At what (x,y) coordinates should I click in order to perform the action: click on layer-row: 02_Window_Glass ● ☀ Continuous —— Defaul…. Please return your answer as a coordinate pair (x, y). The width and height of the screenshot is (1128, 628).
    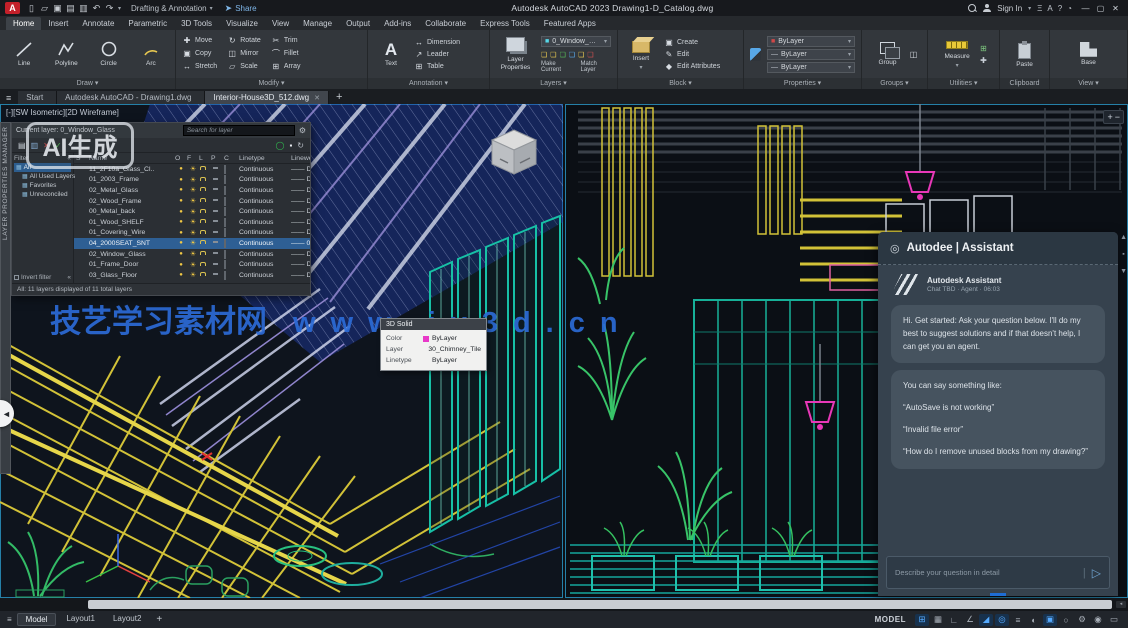
    Looking at the image, I should click on (192, 254).